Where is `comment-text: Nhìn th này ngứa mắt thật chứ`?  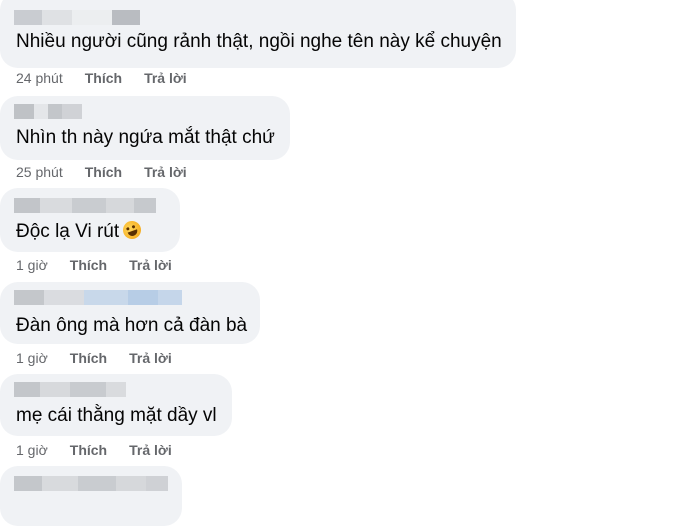 comment-text: Nhìn th này ngứa mắt thật chứ is located at coordinates (145, 137).